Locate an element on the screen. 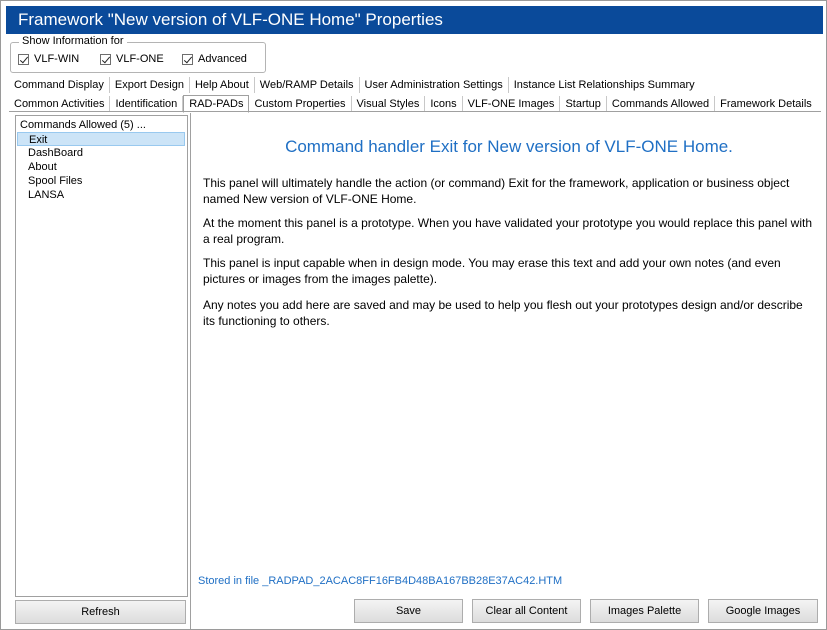  checkbox-vlf-win: VLF-WIN is located at coordinates (48, 59).